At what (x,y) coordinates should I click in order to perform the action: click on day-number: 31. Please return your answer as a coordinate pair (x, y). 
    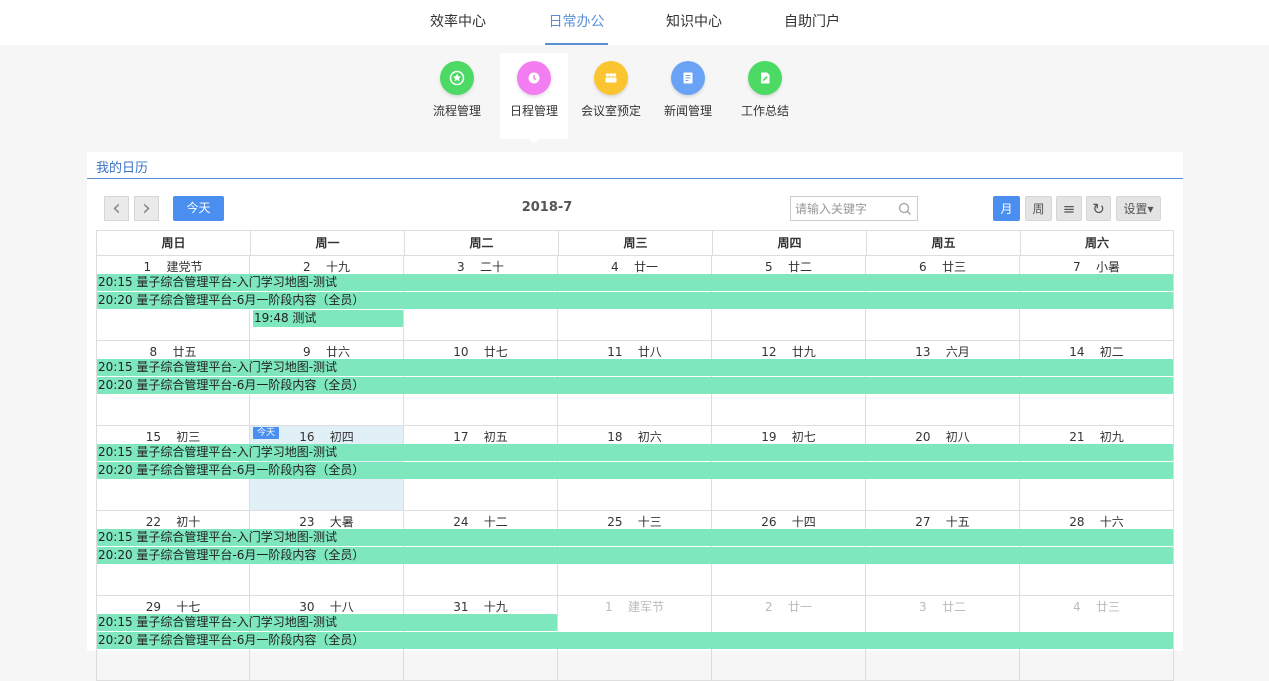
    Looking at the image, I should click on (461, 607).